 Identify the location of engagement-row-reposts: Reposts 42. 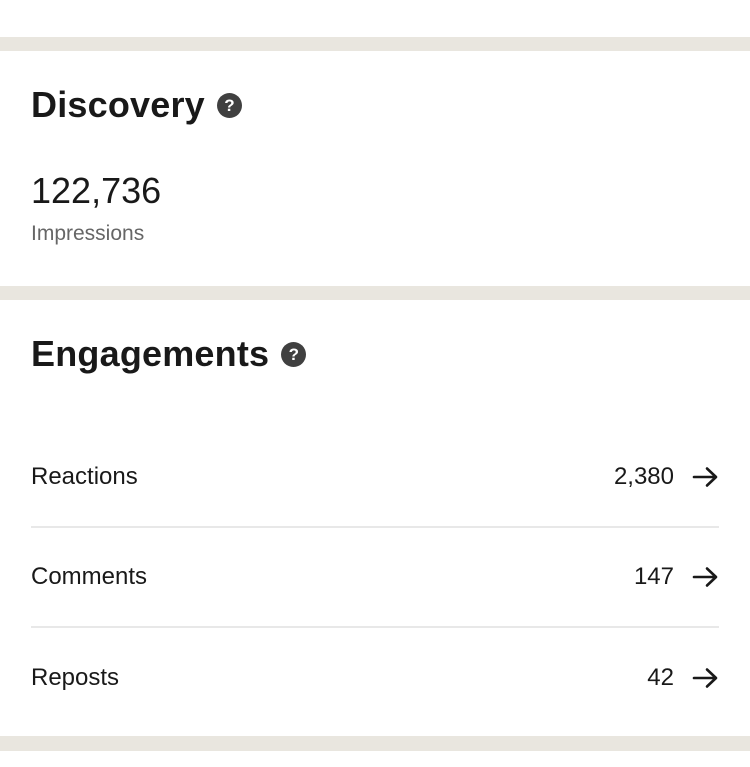
(375, 678).